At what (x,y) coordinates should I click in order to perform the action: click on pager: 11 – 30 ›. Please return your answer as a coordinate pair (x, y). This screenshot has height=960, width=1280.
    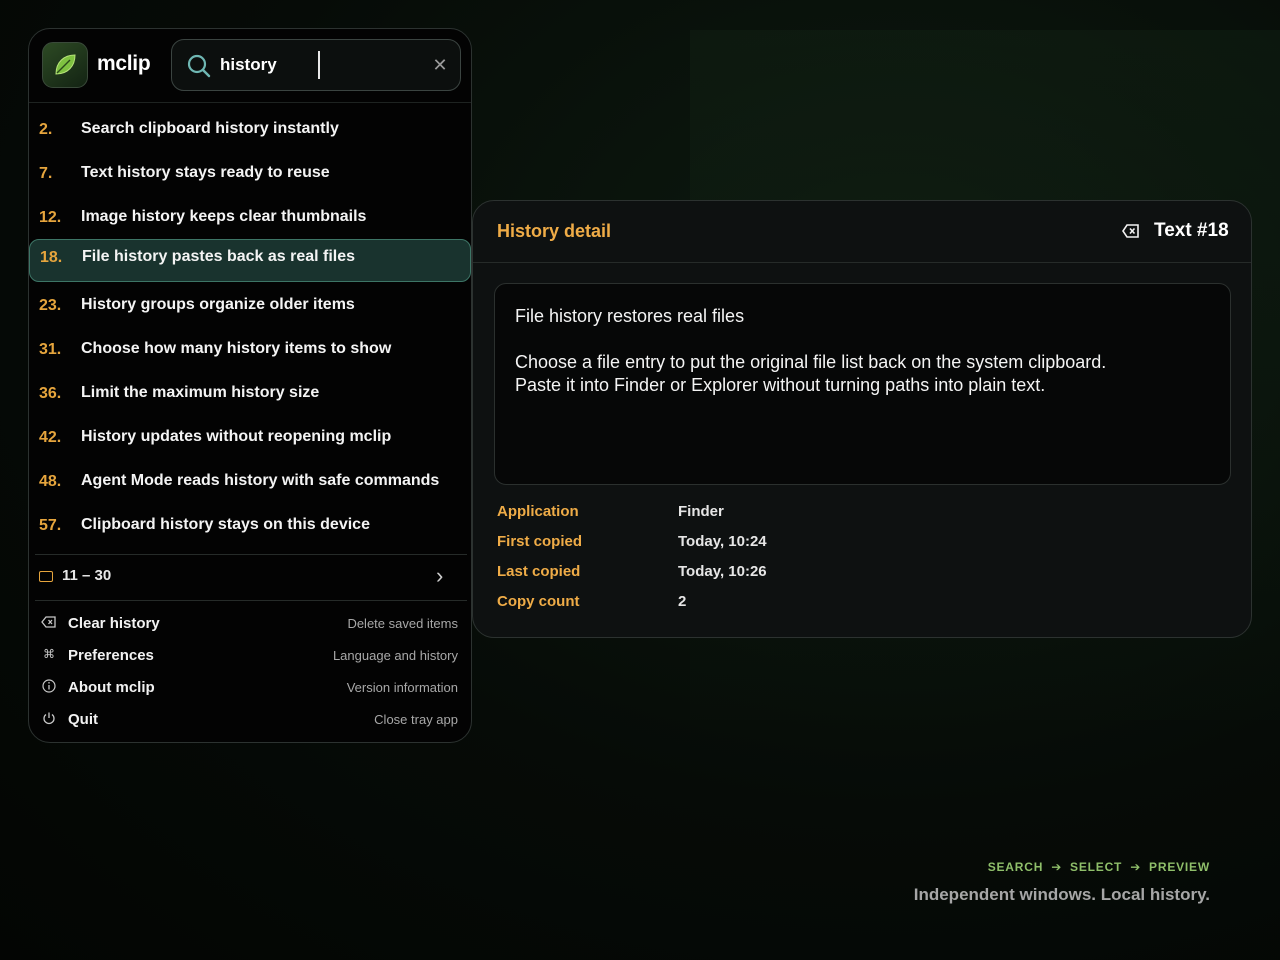
    Looking at the image, I should click on (251, 577).